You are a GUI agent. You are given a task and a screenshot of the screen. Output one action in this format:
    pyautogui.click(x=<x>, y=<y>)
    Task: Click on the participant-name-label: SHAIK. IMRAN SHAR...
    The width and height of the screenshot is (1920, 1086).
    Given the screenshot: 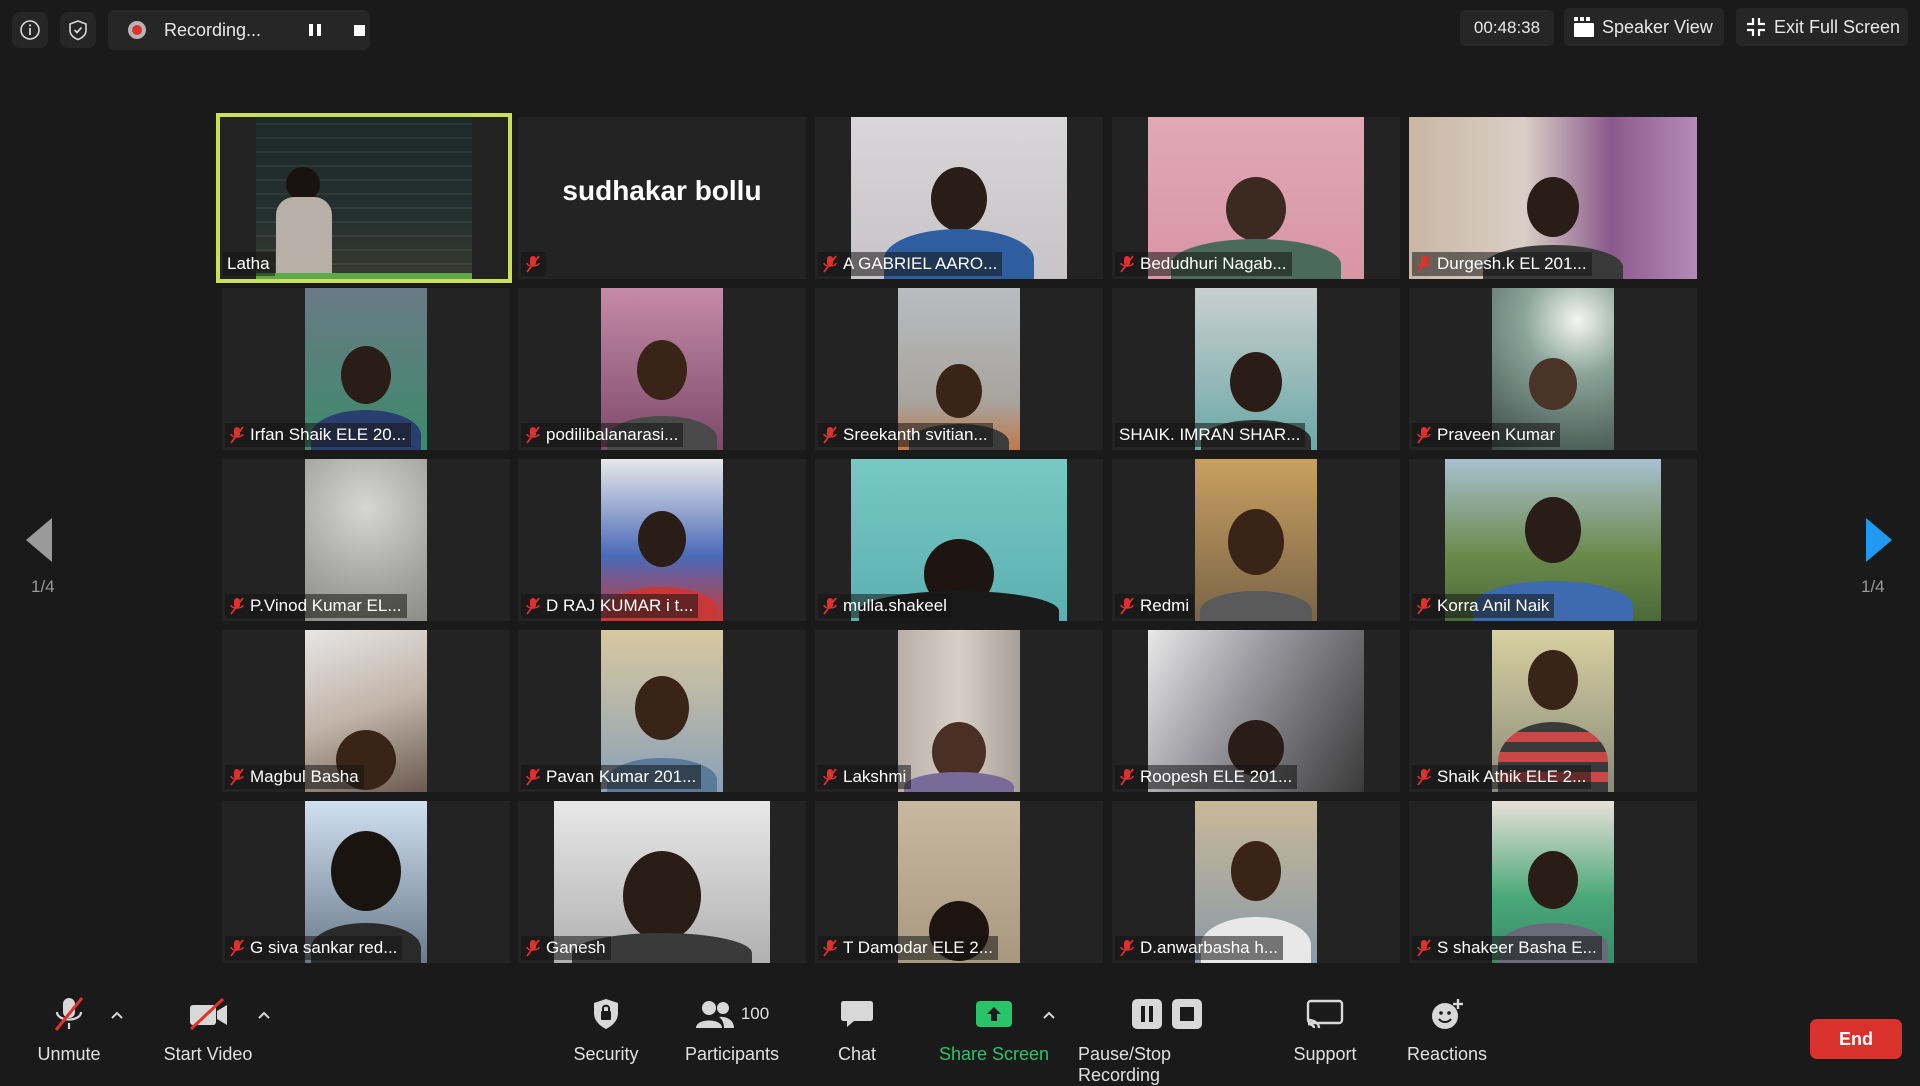 What is the action you would take?
    pyautogui.click(x=1210, y=435)
    